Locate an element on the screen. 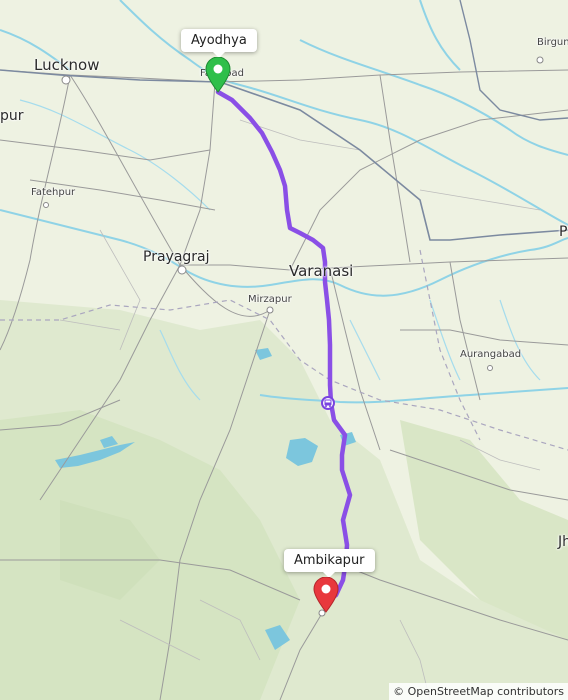 The height and width of the screenshot is (700, 568). city-label-varanasi: Varanasi is located at coordinates (321, 271).